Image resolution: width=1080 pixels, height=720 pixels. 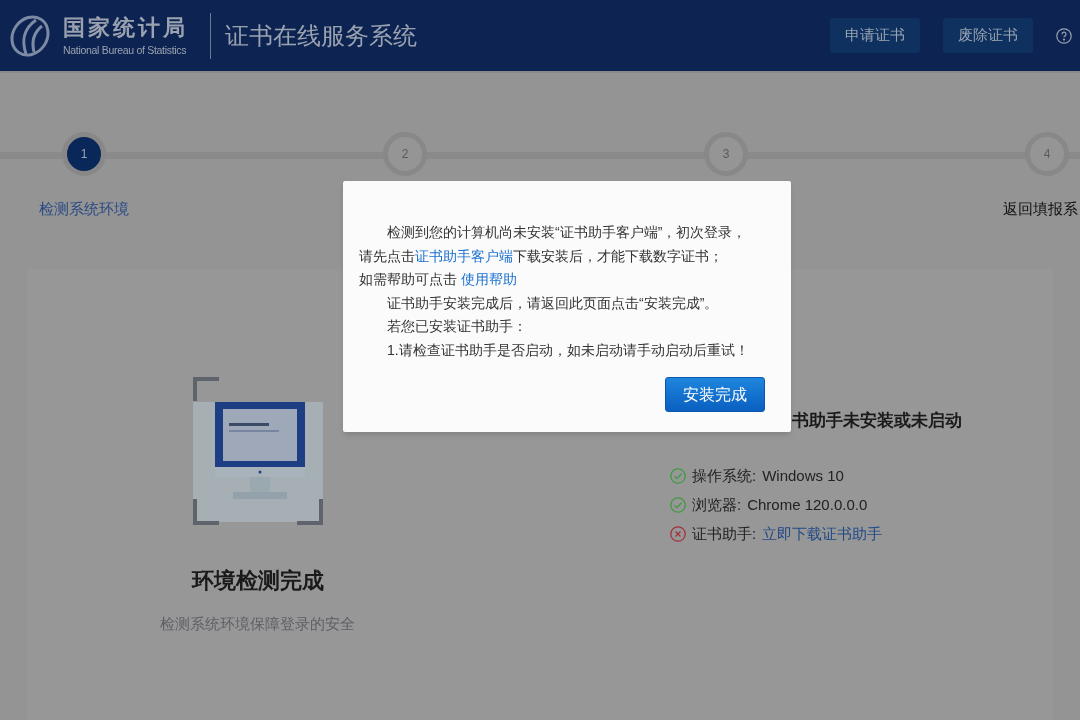 What do you see at coordinates (1040, 209) in the screenshot?
I see `step-label: 返回填报系` at bounding box center [1040, 209].